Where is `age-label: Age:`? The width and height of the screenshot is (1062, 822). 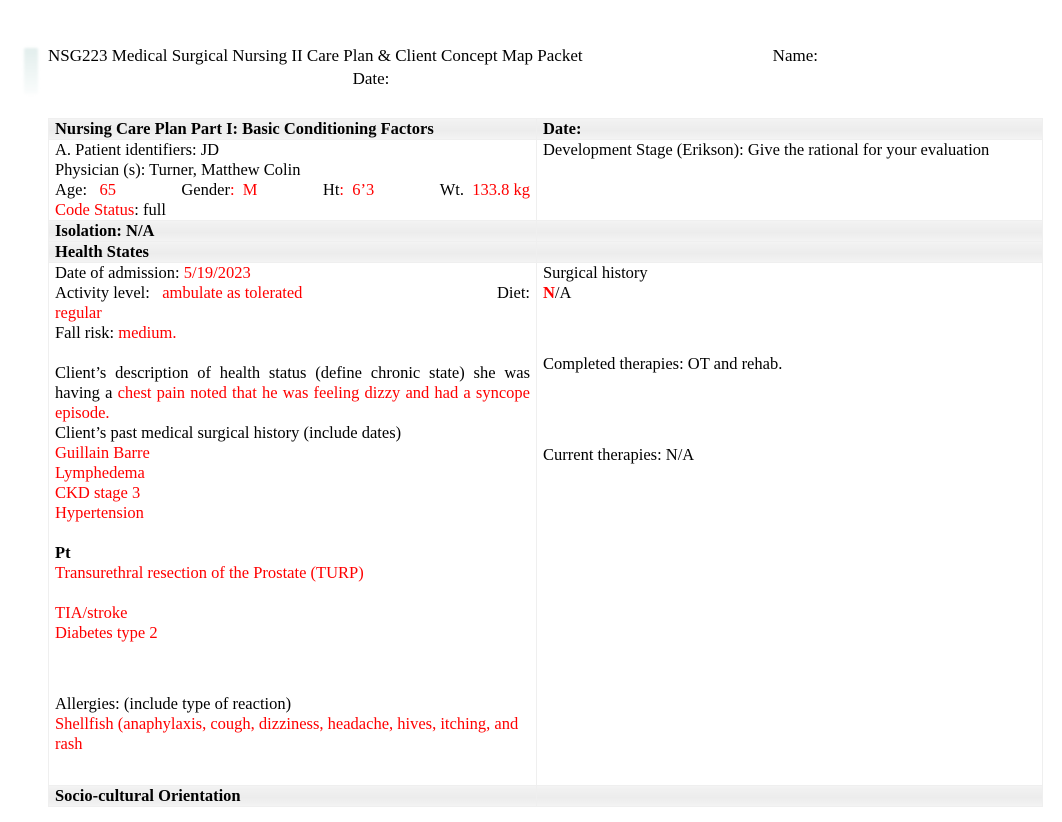 age-label: Age: is located at coordinates (71, 189).